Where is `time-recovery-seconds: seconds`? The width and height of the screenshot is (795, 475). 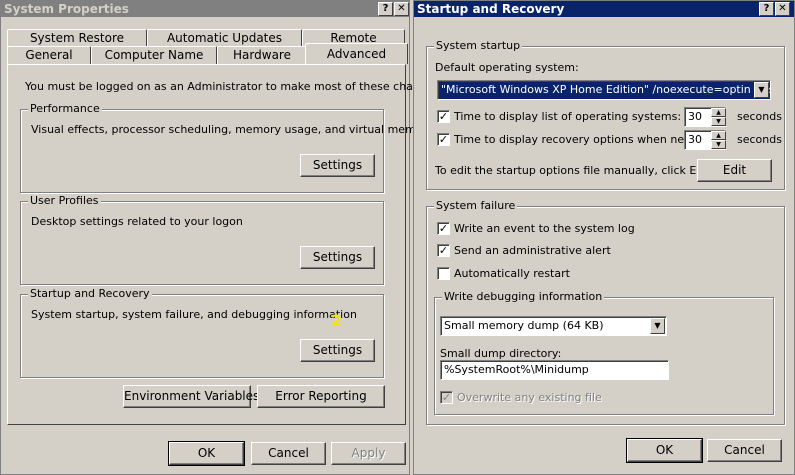
time-recovery-seconds: seconds is located at coordinates (759, 139).